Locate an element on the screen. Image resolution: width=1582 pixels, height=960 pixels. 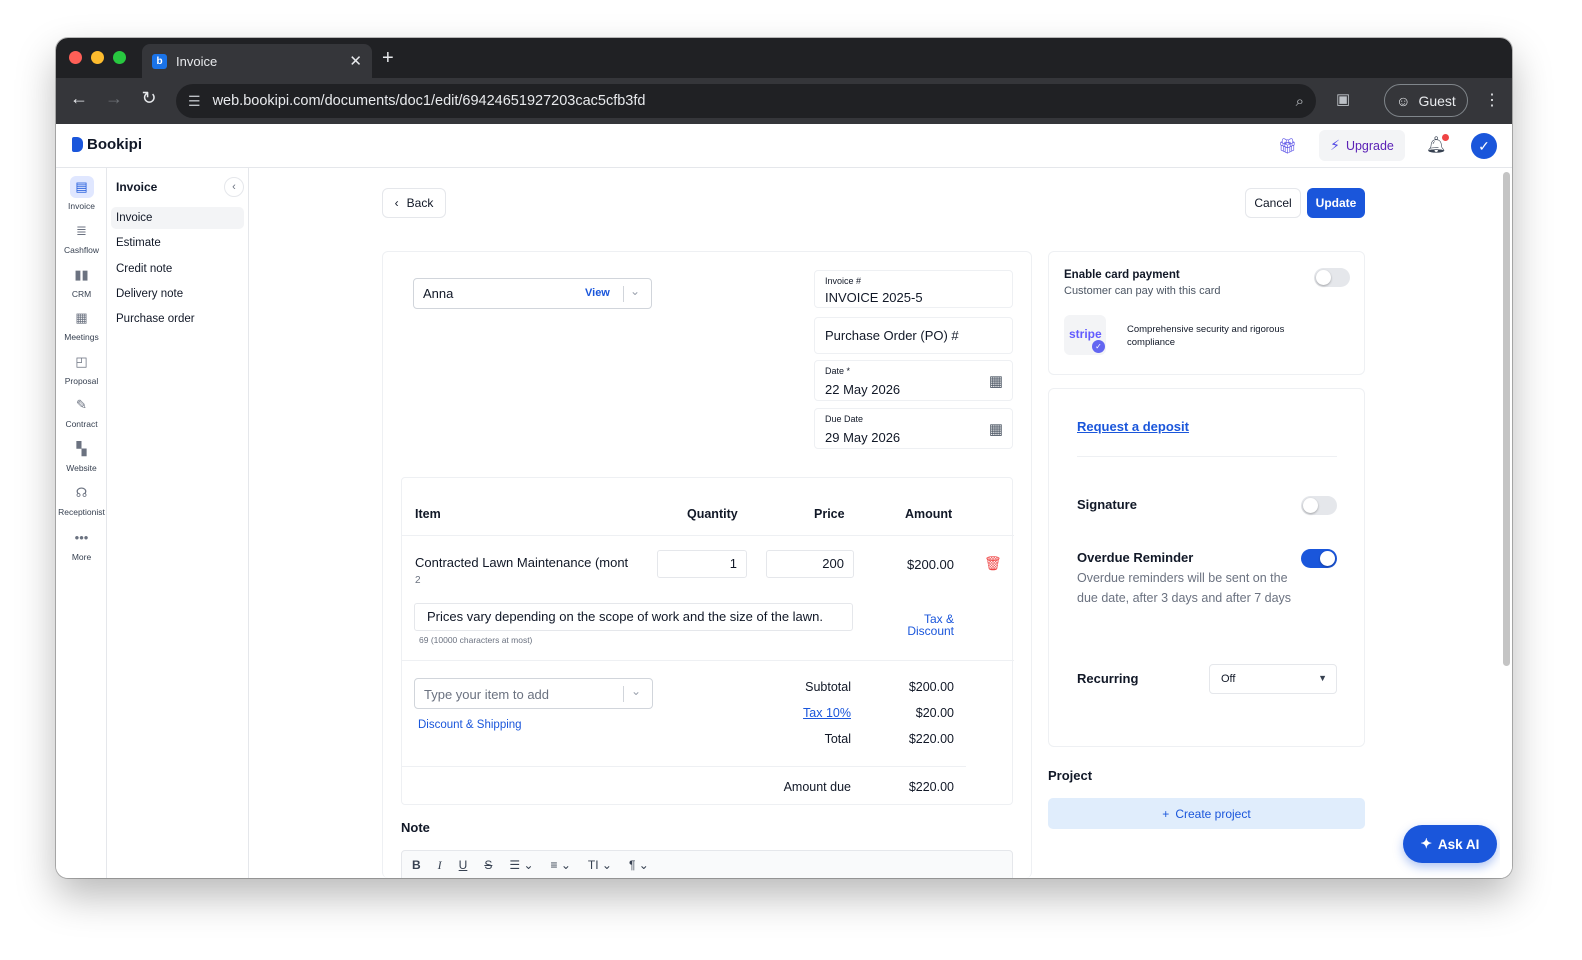
rail-item-proposal: ◰ Proposal is located at coordinates (81, 368).